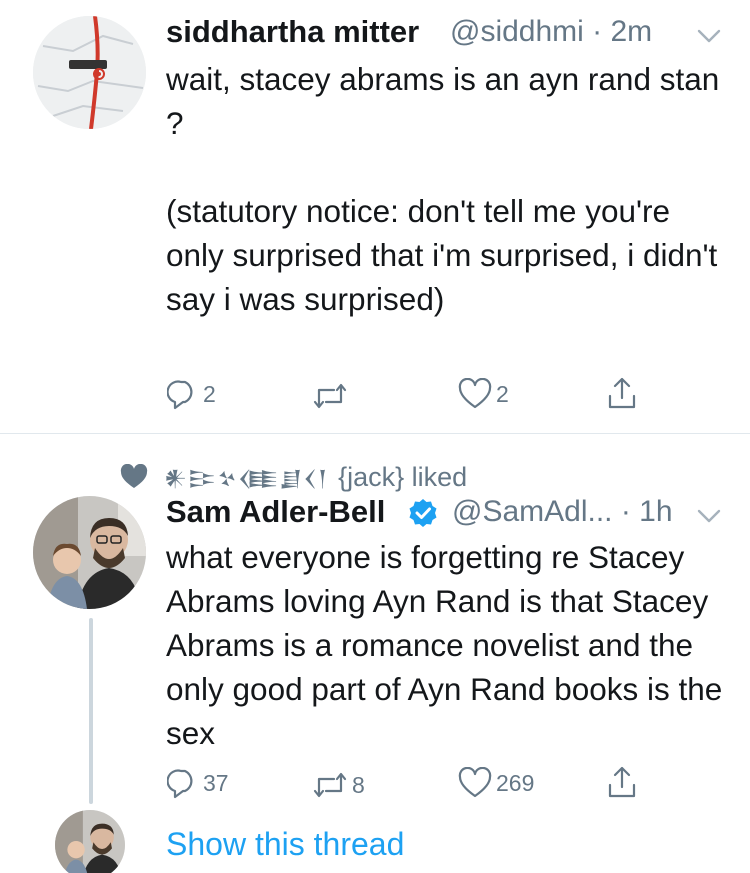 Image resolution: width=750 pixels, height=873 pixels. I want to click on like-button: 2, so click(483, 394).